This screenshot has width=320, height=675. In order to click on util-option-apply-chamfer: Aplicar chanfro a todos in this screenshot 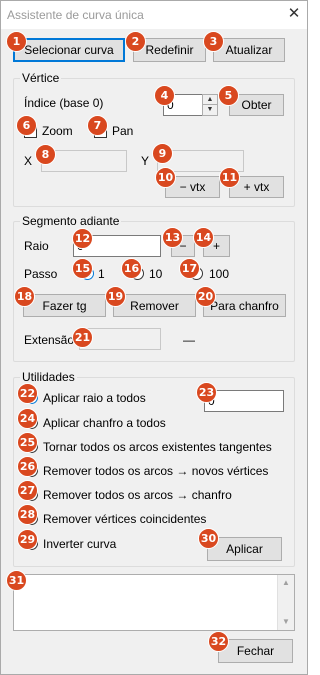, I will do `click(104, 423)`.